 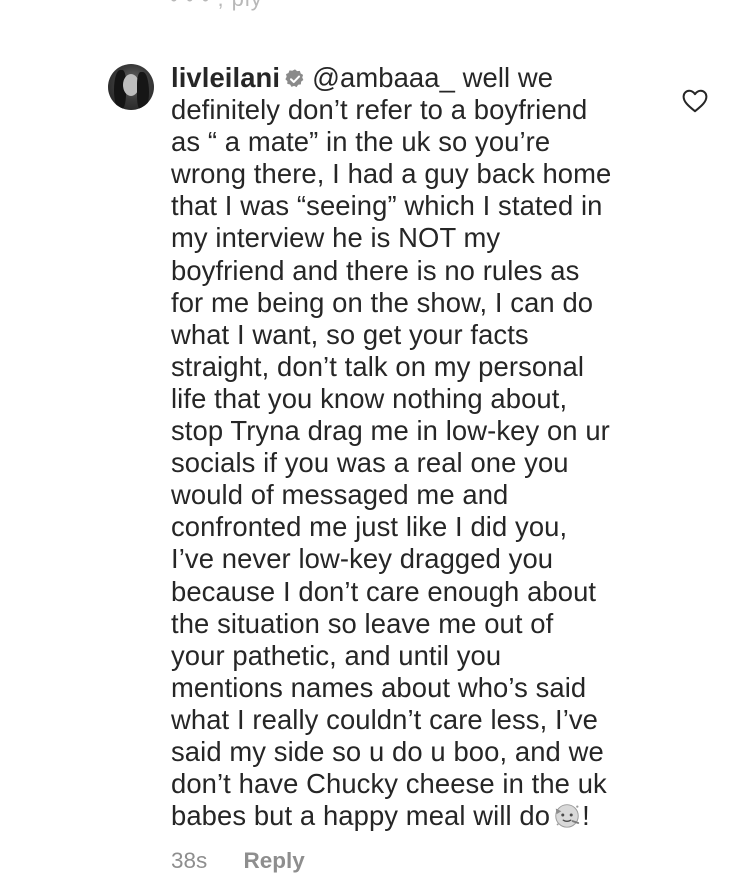 What do you see at coordinates (294, 78) in the screenshot?
I see `verified-badge-icon` at bounding box center [294, 78].